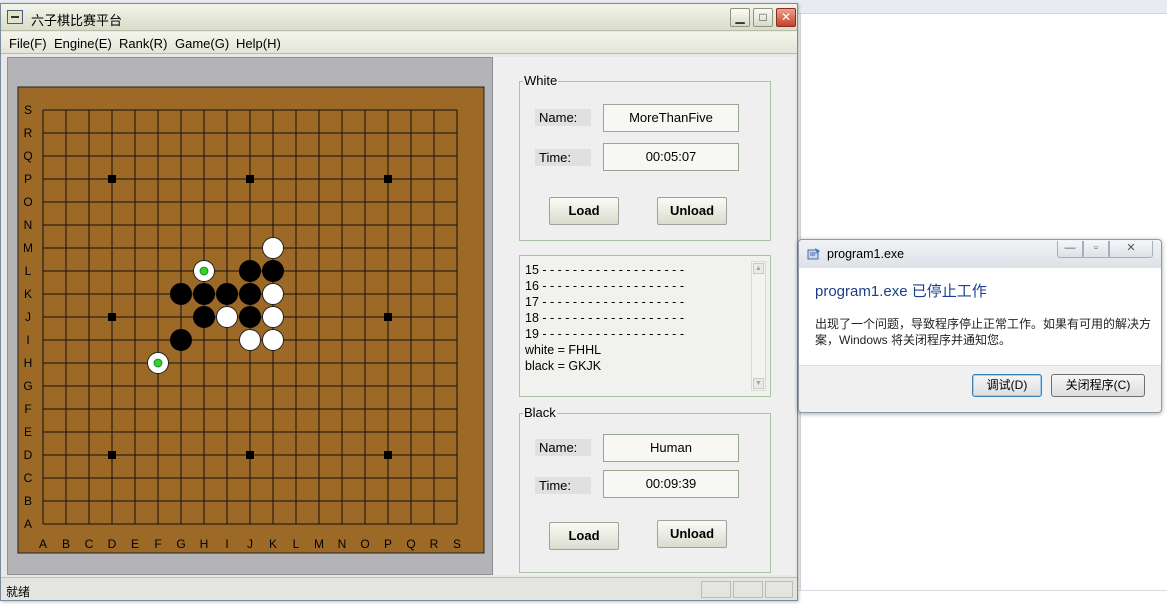  What do you see at coordinates (758, 326) in the screenshot?
I see `log-scrollbar: ▲ ▼` at bounding box center [758, 326].